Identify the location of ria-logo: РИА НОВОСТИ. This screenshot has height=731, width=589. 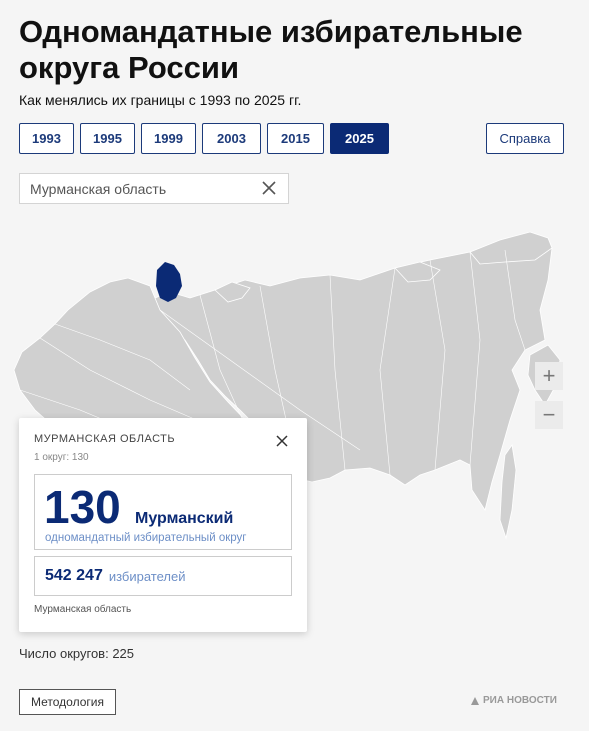
(513, 700).